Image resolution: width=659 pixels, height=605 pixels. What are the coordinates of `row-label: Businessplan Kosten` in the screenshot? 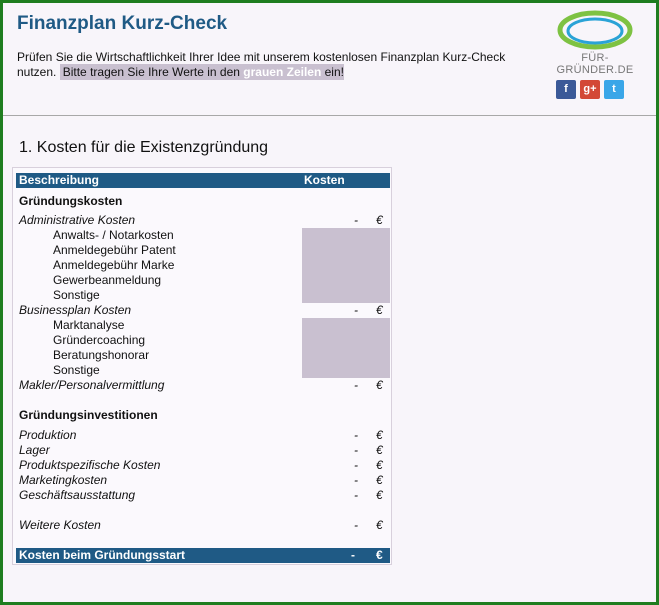 It's located at (75, 310).